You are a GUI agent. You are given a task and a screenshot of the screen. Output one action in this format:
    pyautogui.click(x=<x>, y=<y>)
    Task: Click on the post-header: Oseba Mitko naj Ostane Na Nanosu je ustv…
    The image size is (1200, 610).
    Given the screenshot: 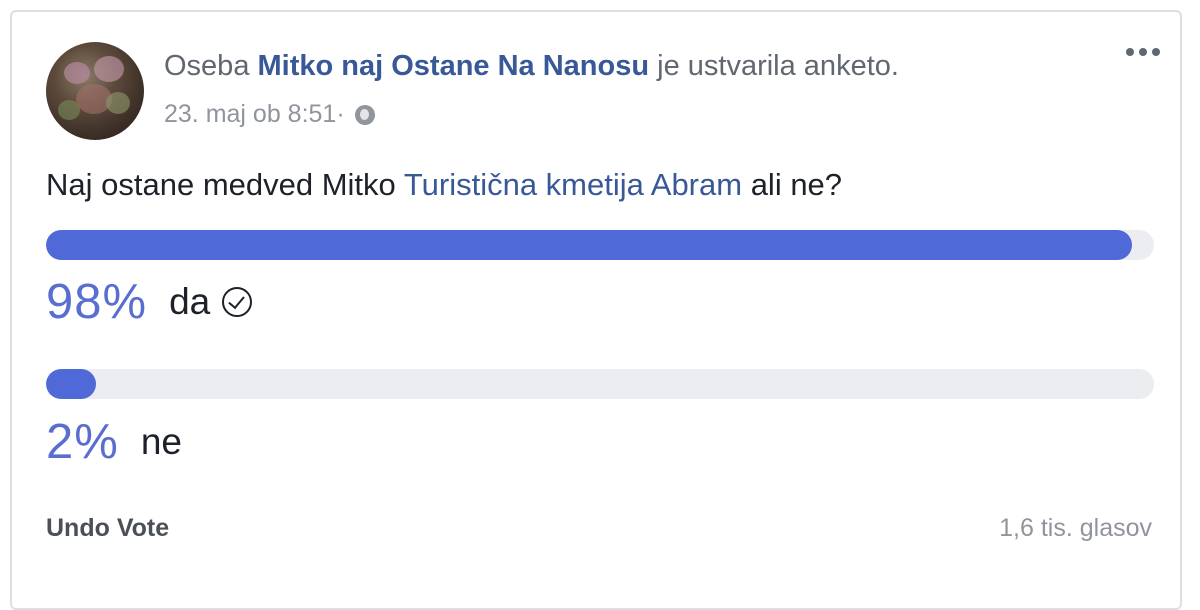 What is the action you would take?
    pyautogui.click(x=531, y=66)
    